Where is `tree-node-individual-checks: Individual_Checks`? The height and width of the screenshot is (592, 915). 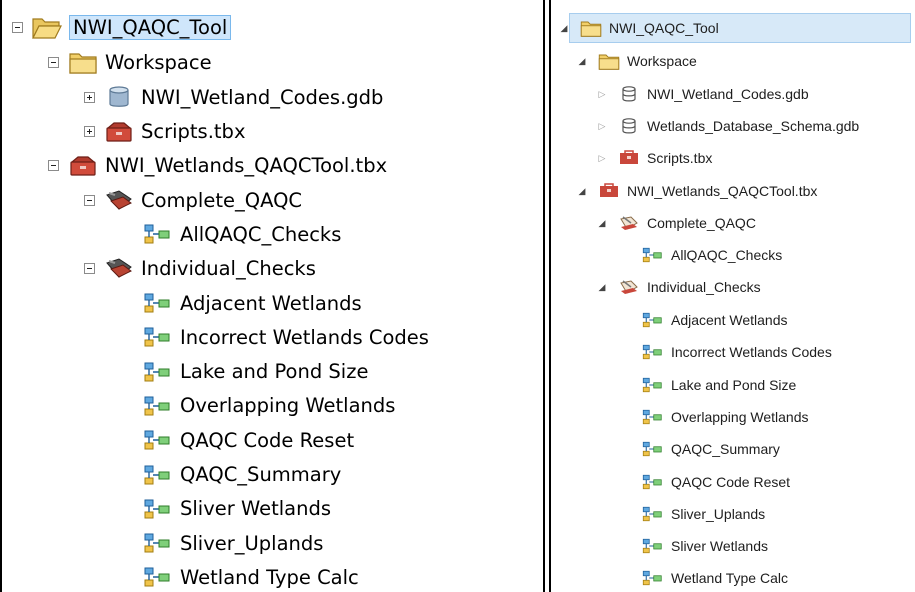 tree-node-individual-checks: Individual_Checks is located at coordinates (200, 268).